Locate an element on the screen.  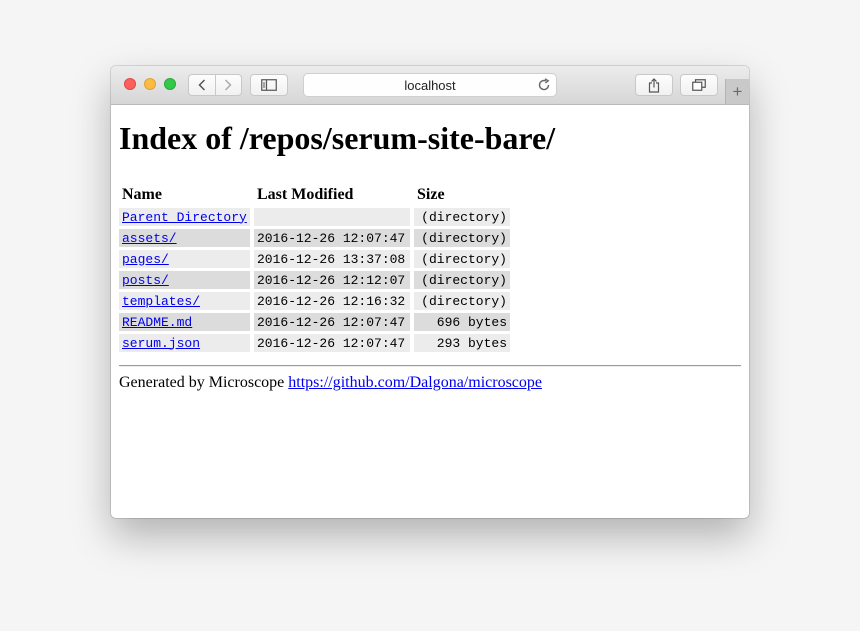
name-cell: README.md is located at coordinates (184, 322).